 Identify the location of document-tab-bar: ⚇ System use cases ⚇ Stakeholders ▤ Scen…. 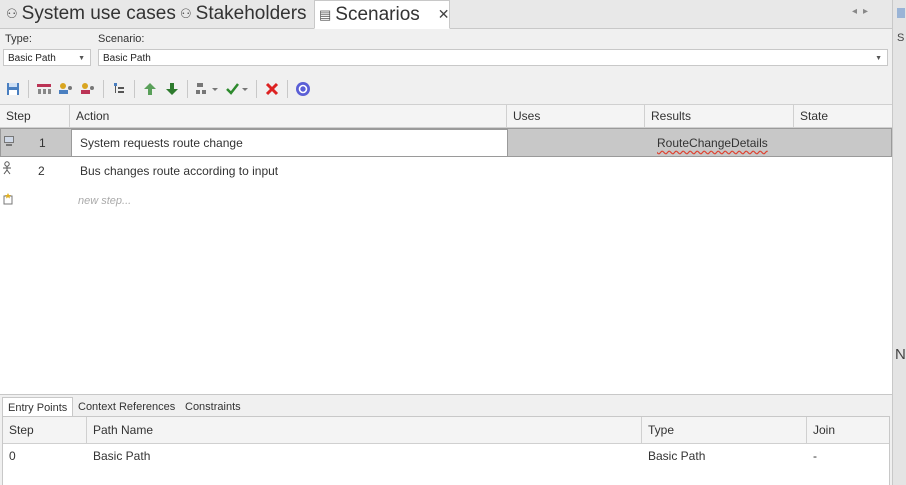
(446, 14).